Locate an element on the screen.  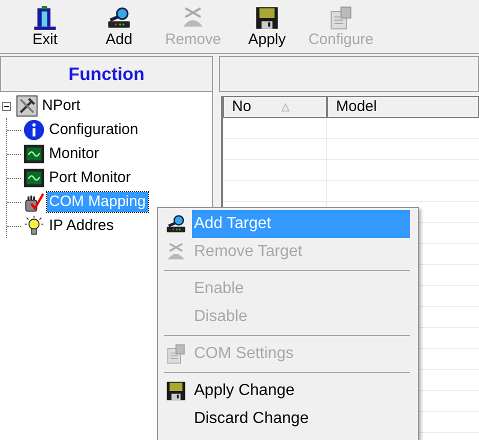
tree-item: Port Monitor is located at coordinates (90, 178).